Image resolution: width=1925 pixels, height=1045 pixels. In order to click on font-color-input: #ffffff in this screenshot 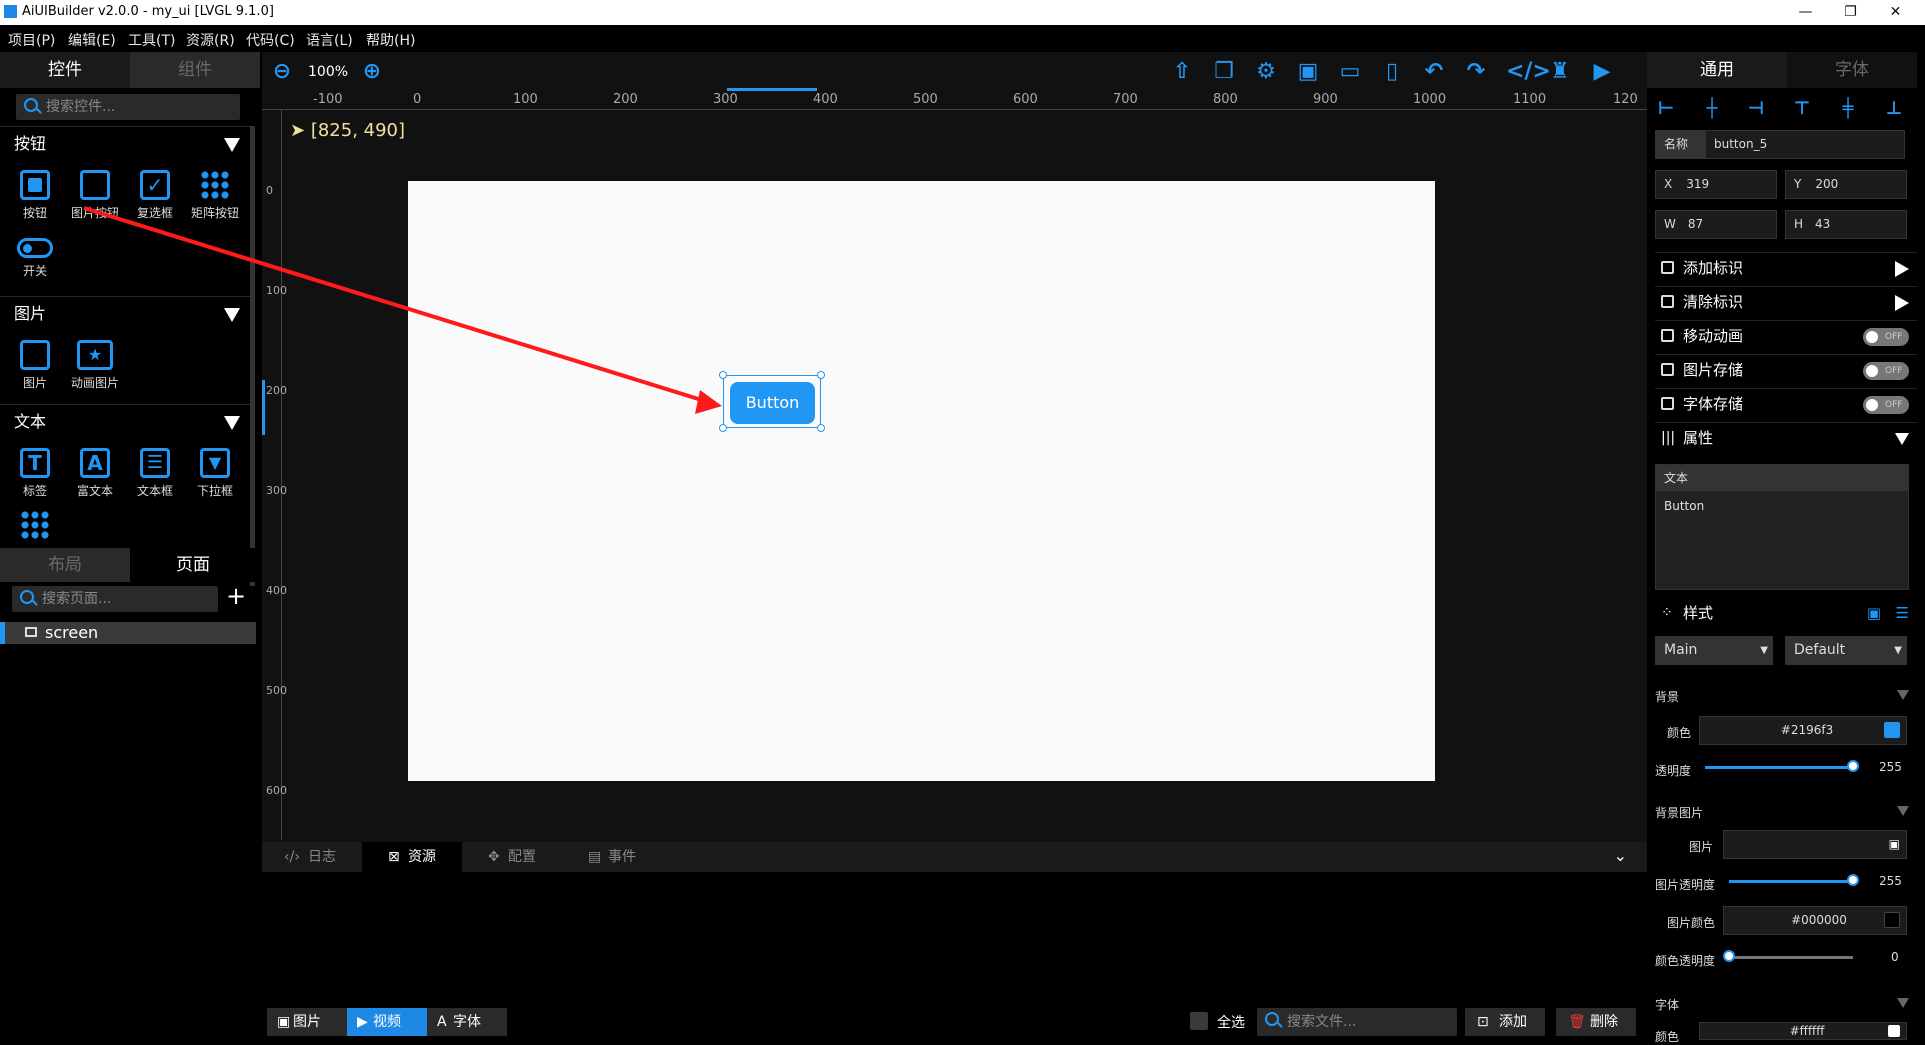, I will do `click(1803, 1031)`.